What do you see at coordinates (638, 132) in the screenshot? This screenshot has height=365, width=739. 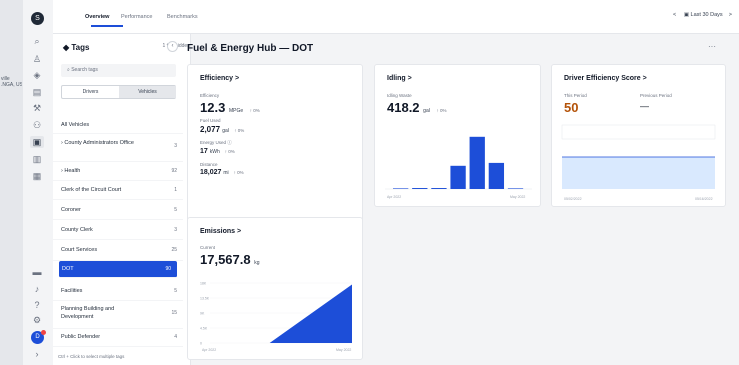 I see `score-chart-band` at bounding box center [638, 132].